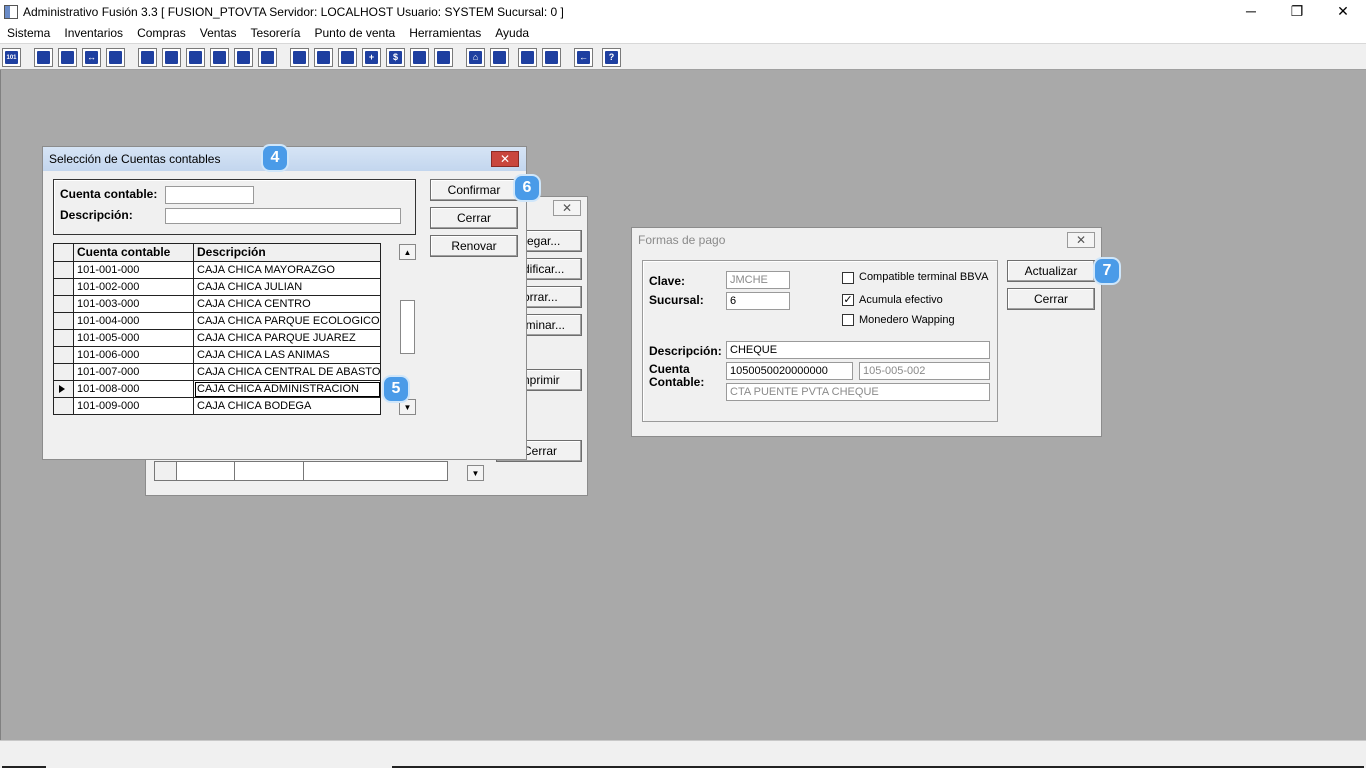 The height and width of the screenshot is (768, 1366). What do you see at coordinates (347, 57) in the screenshot?
I see `toolbar-button-export` at bounding box center [347, 57].